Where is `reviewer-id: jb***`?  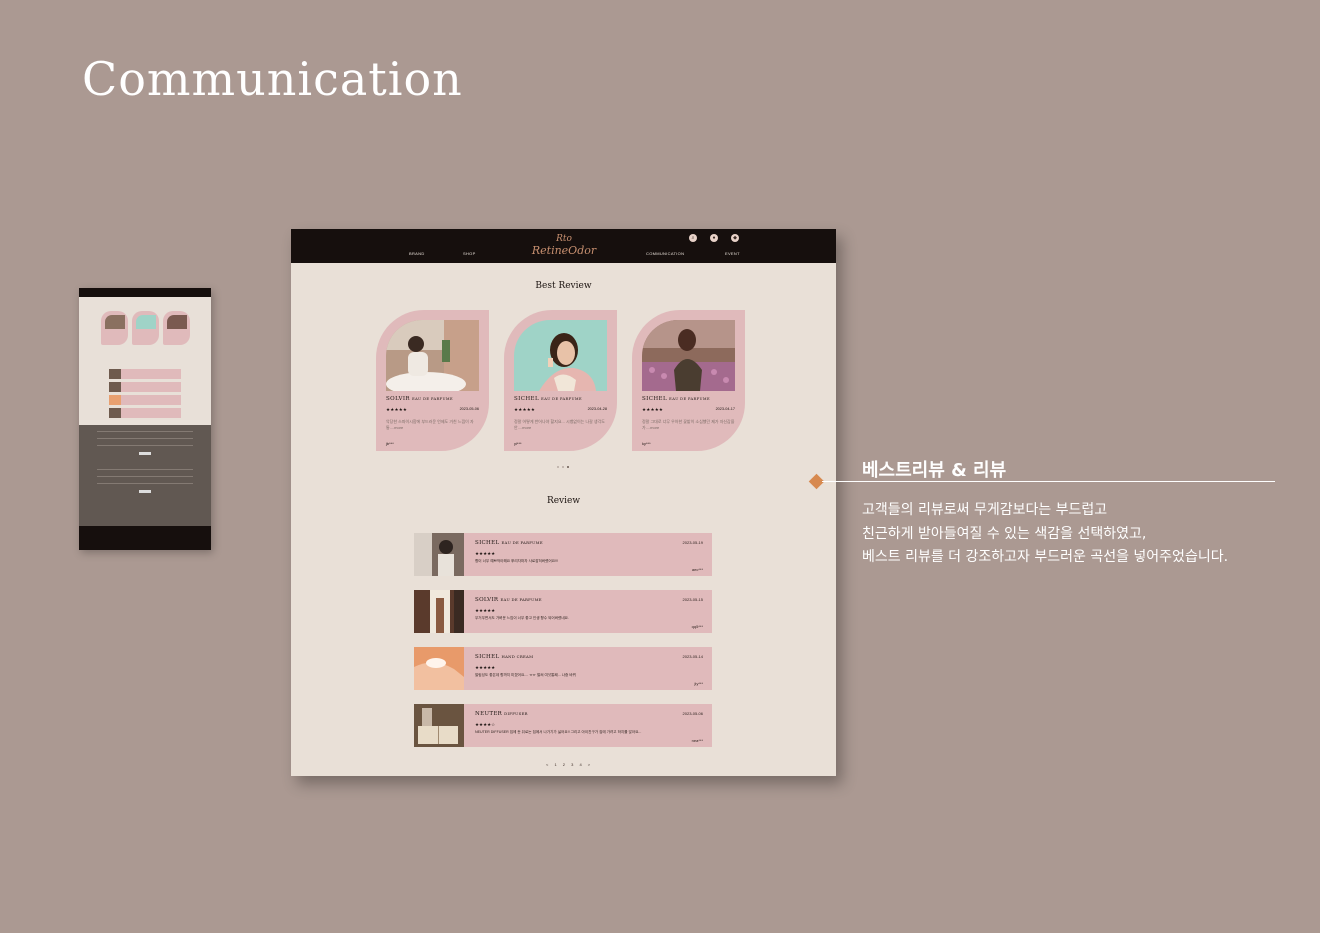 reviewer-id: jb*** is located at coordinates (390, 443).